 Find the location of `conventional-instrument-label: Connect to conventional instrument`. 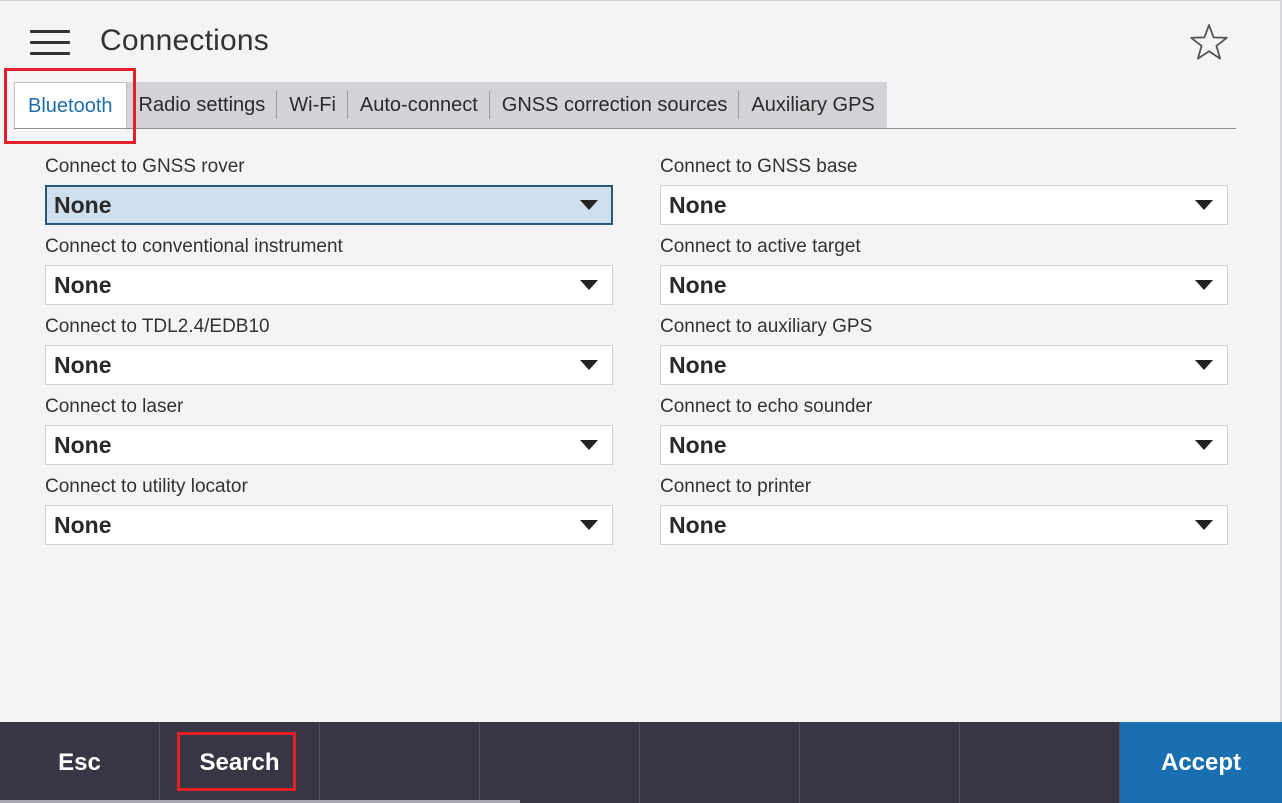

conventional-instrument-label: Connect to conventional instrument is located at coordinates (194, 246).